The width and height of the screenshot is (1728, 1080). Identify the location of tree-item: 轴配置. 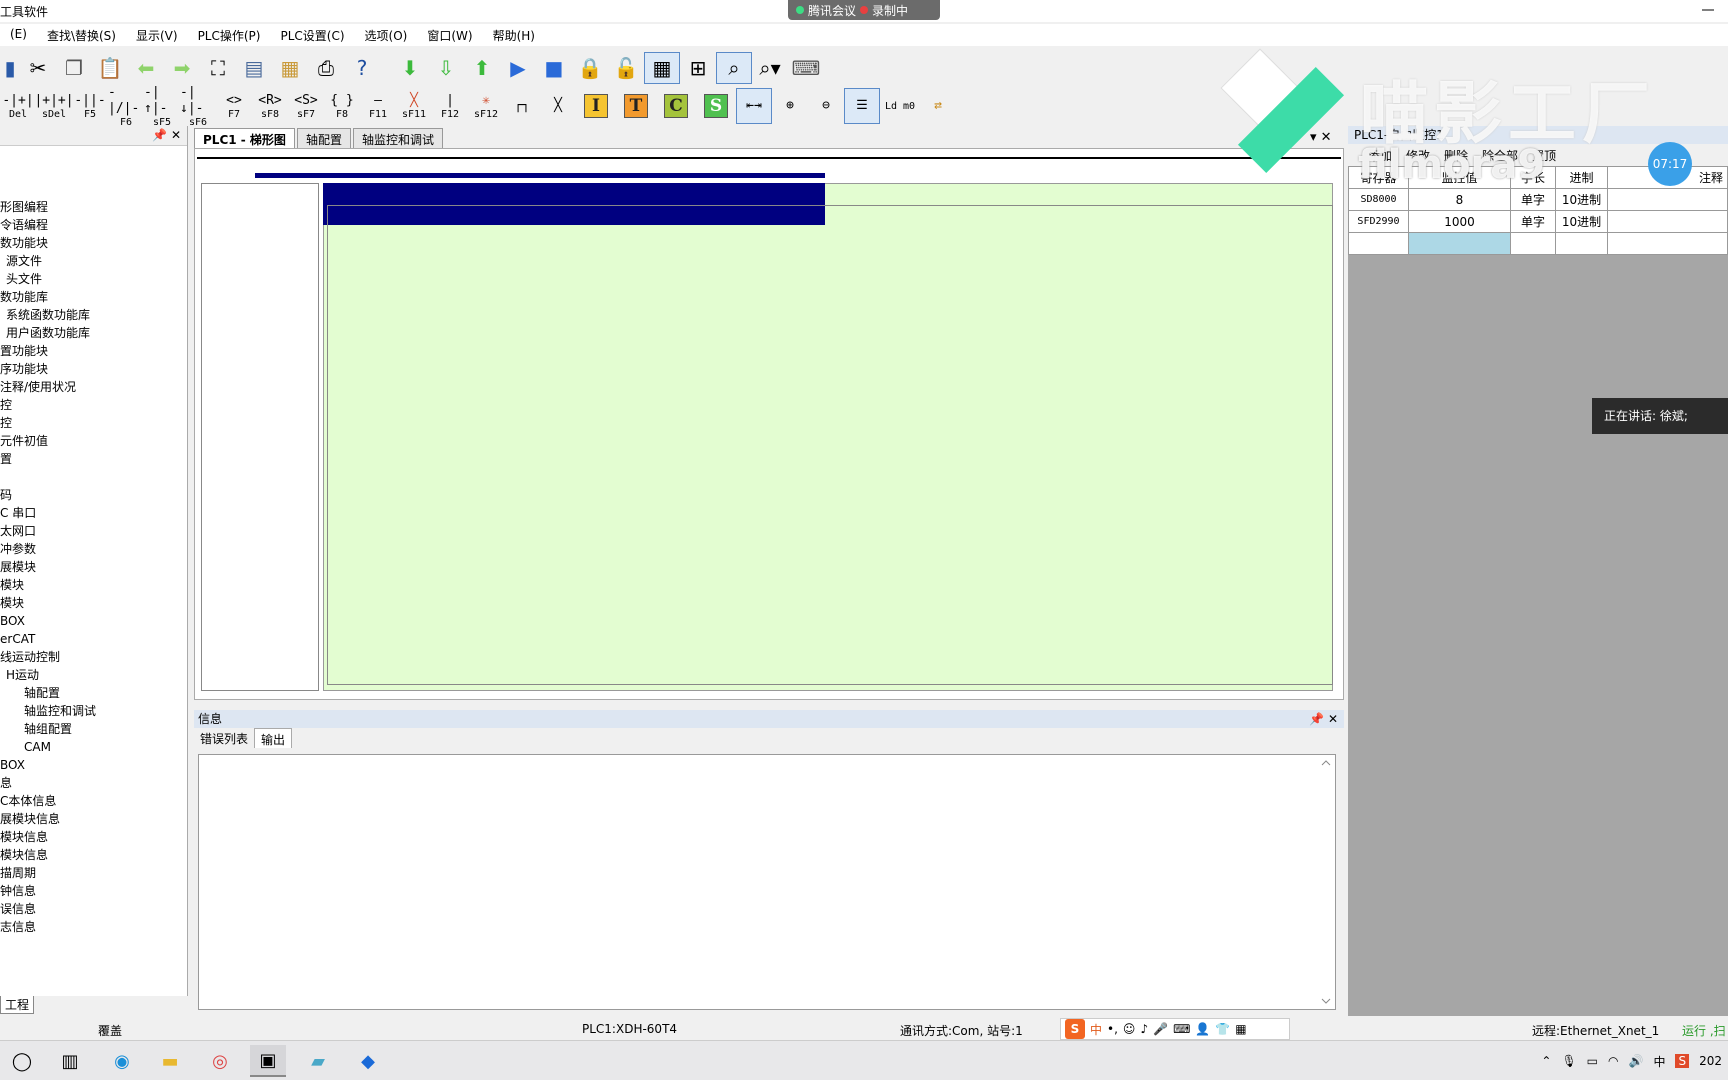
(48, 693).